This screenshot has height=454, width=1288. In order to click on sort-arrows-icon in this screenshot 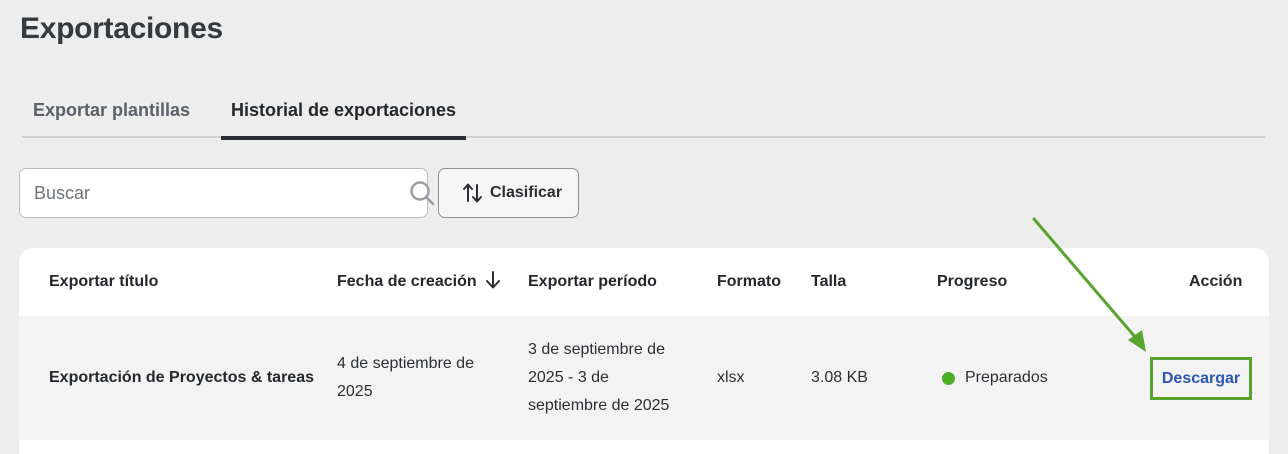, I will do `click(472, 193)`.